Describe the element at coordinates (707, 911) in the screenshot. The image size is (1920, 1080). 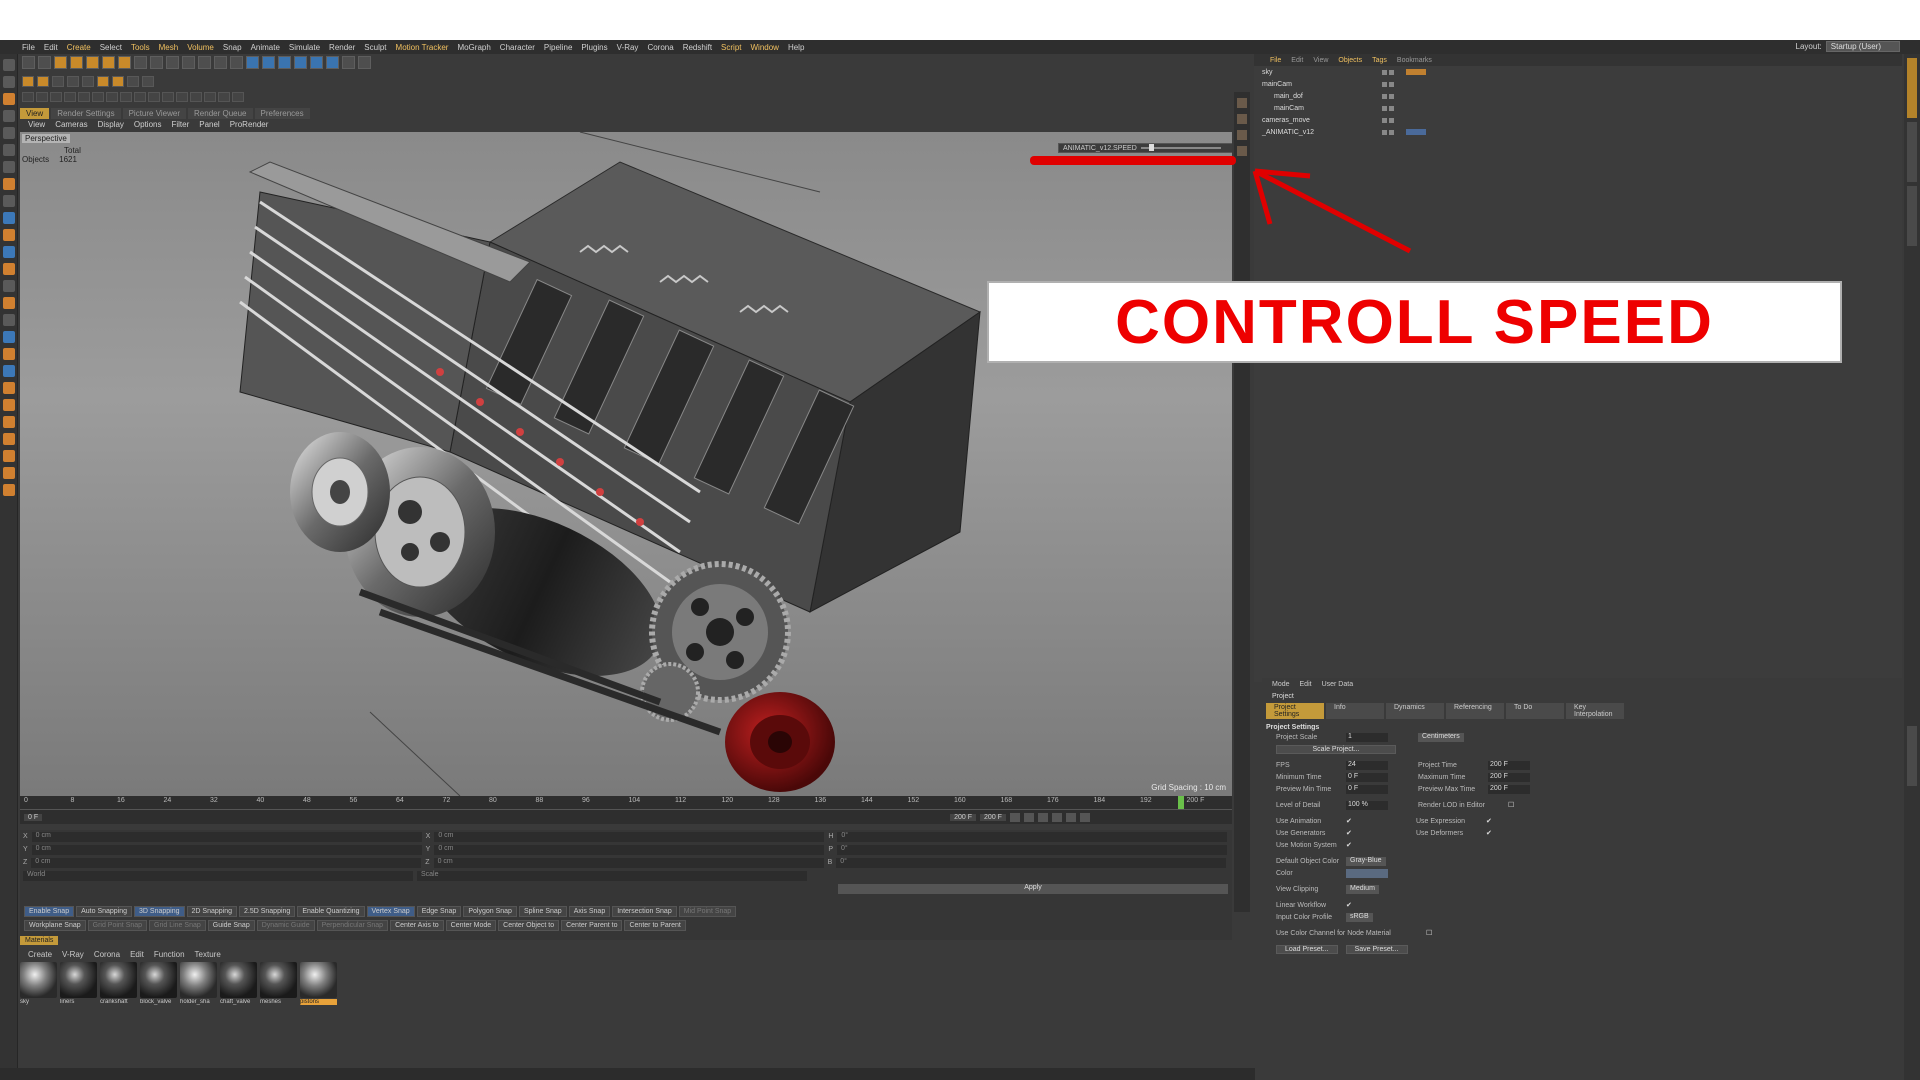
I see `mid-point-snap-button: Mid Point Snap` at that location.